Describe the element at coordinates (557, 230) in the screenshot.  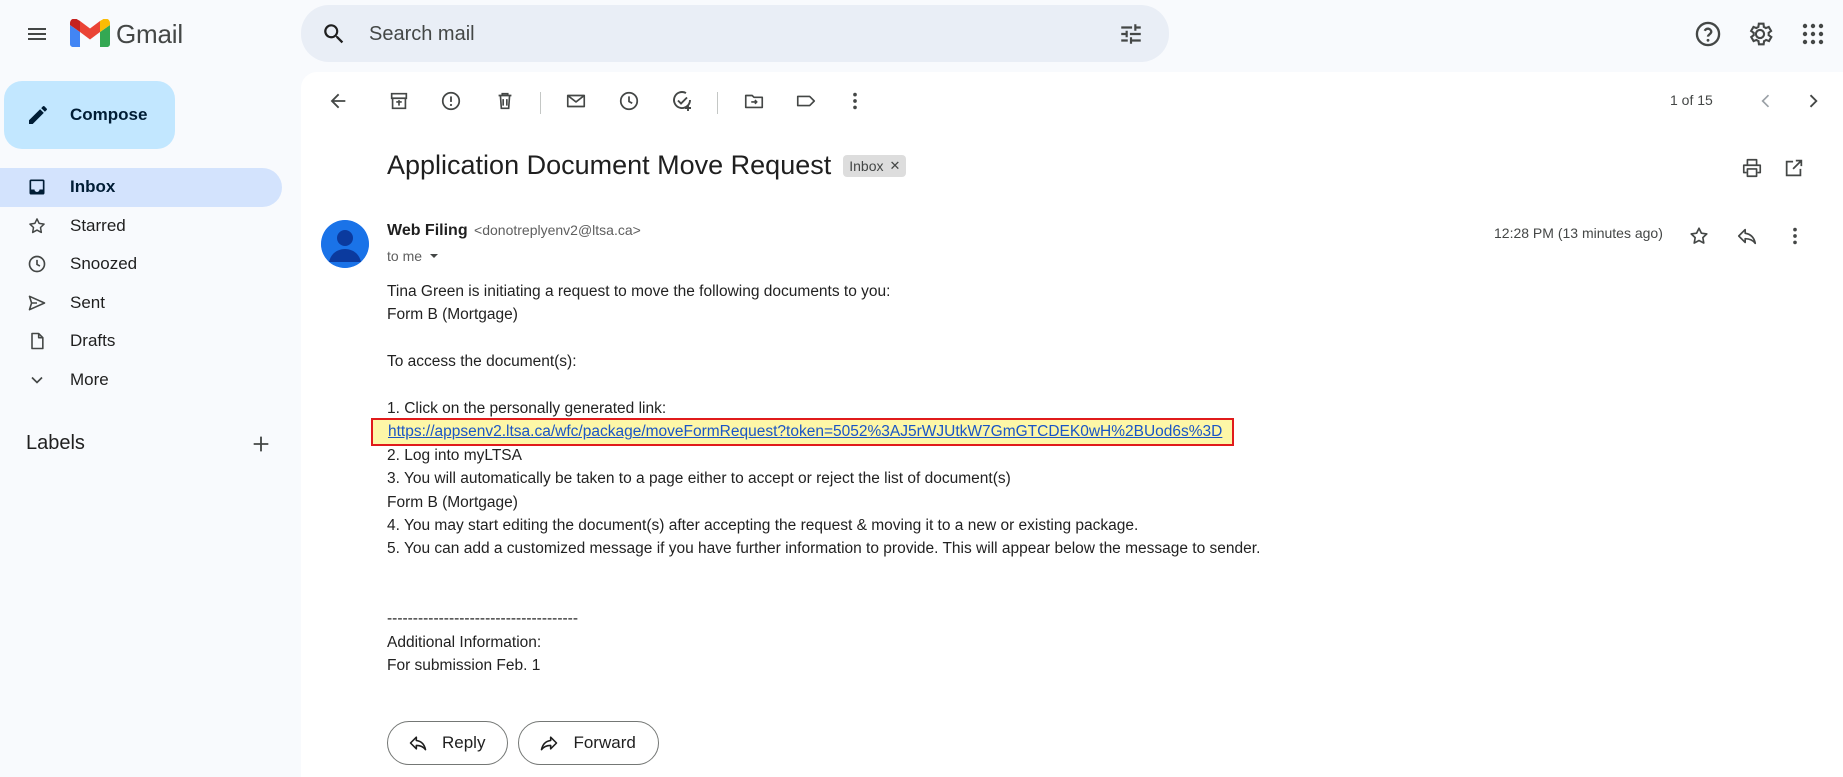
I see `sender-email: <donotreplyenv2@ltsa.ca>` at that location.